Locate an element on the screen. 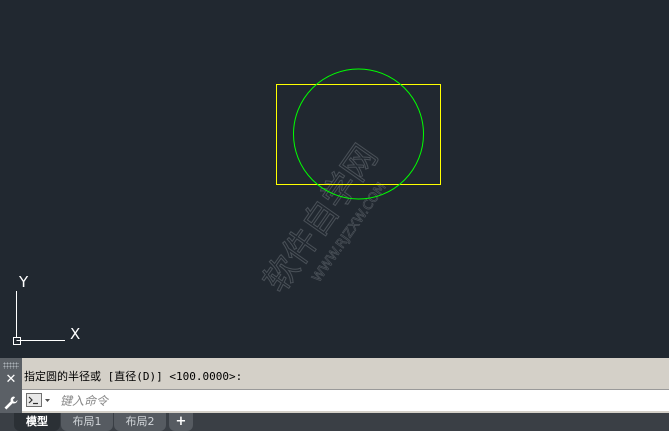  layout-tabs-bar: 模型 布局1 布局2 + is located at coordinates (334, 428).